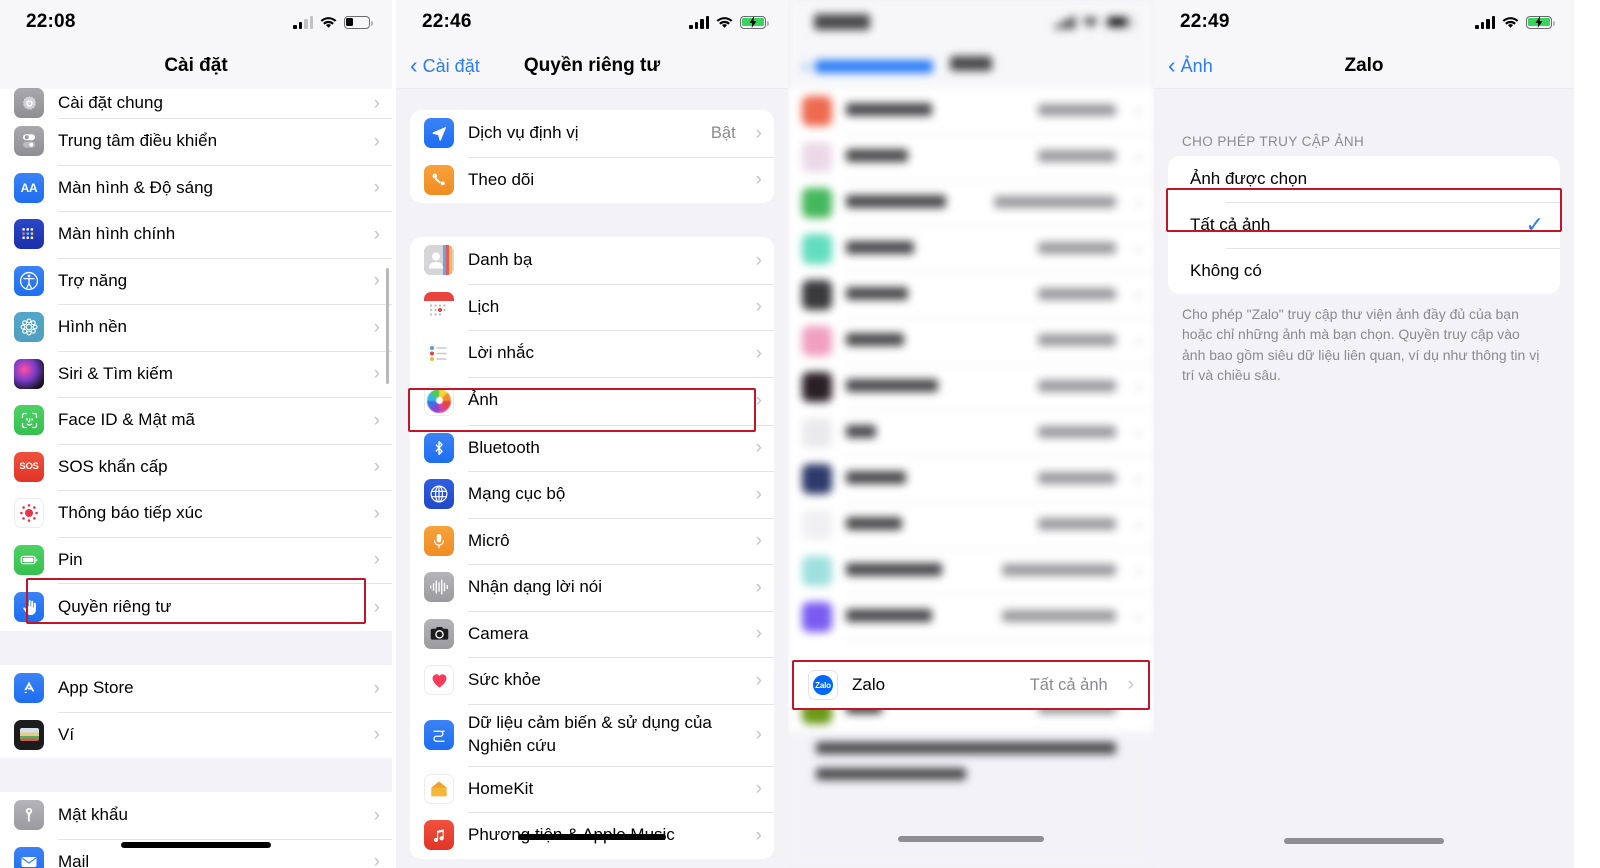  Describe the element at coordinates (592, 260) in the screenshot. I see `row-contacts: Danh bạ ›` at that location.